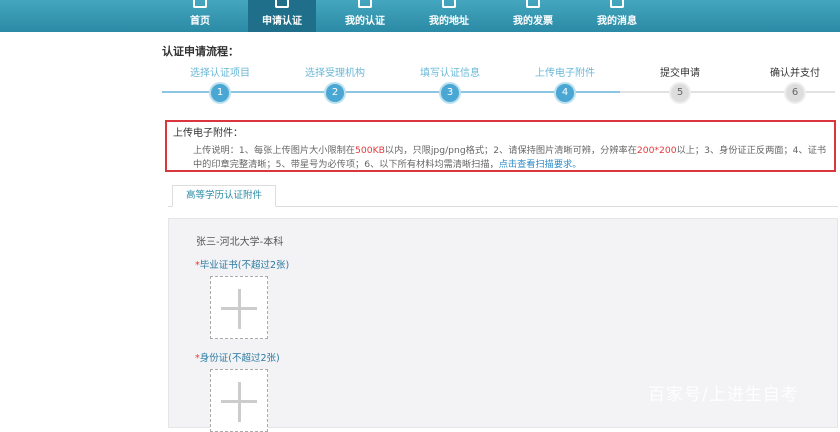 This screenshot has width=840, height=432. Describe the element at coordinates (239, 400) in the screenshot. I see `id-card-upload-button` at that location.